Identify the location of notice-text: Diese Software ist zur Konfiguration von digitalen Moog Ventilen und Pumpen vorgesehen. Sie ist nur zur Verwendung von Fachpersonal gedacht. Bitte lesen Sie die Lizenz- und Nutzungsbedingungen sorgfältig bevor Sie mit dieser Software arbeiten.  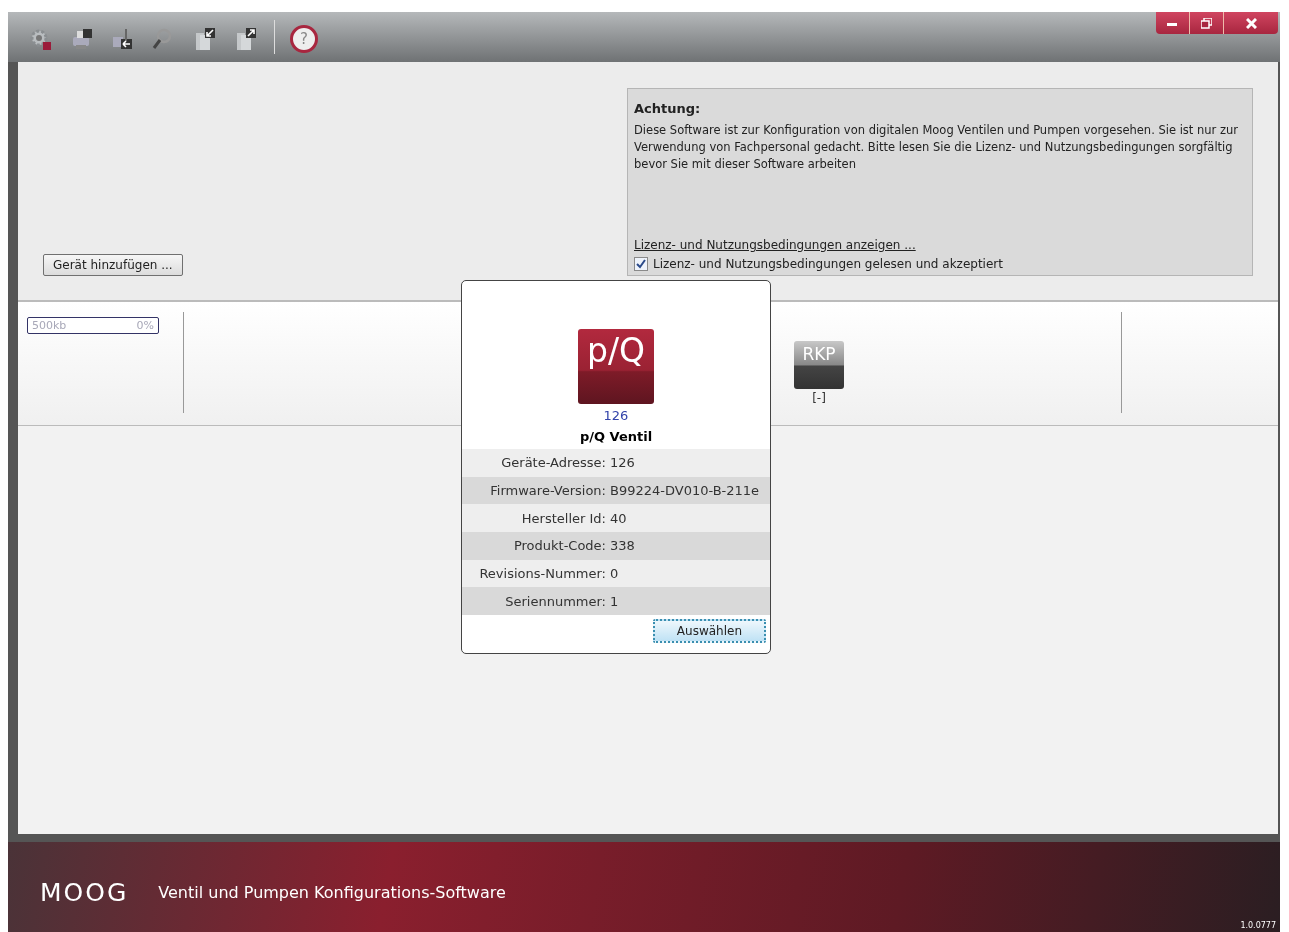
(937, 147).